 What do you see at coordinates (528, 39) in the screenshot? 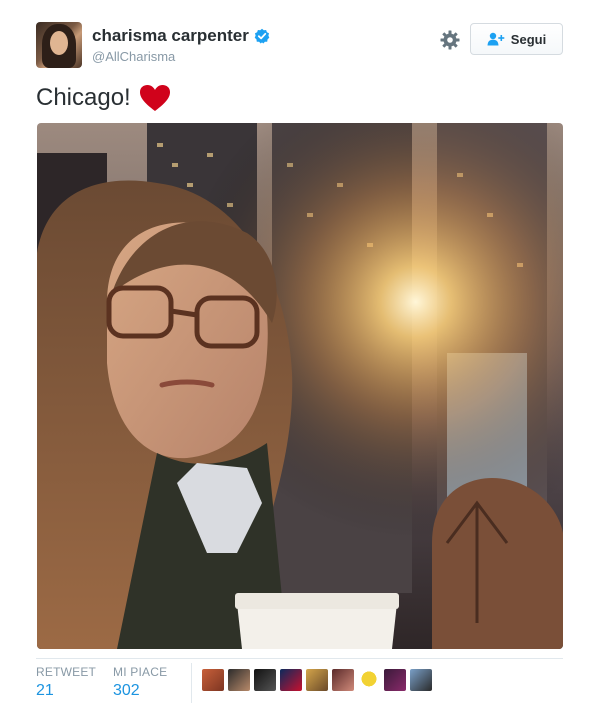
I see `follow-button-label: Segui` at bounding box center [528, 39].